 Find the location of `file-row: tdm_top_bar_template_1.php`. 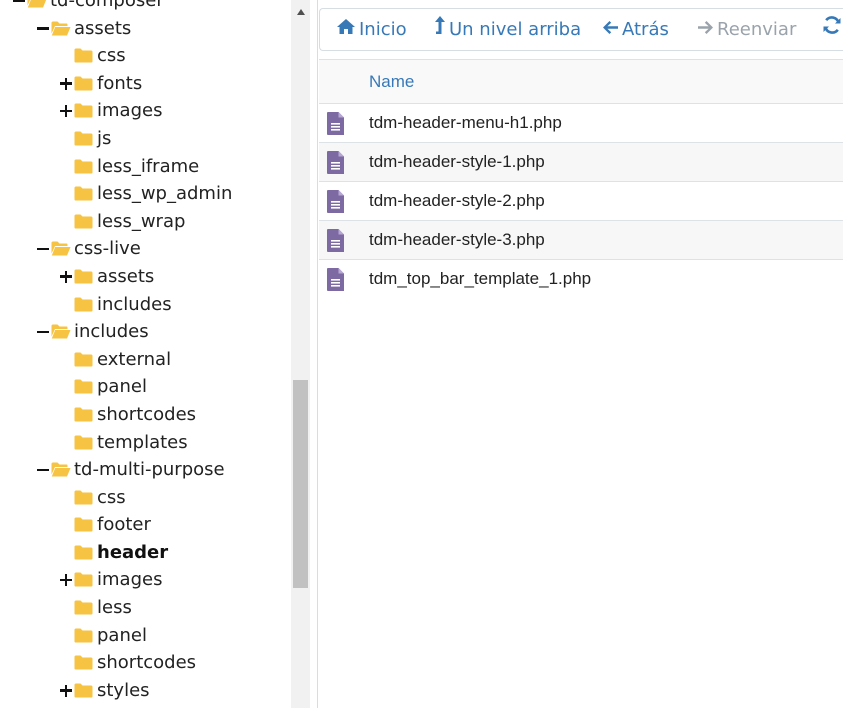

file-row: tdm_top_bar_template_1.php is located at coordinates (581, 279).